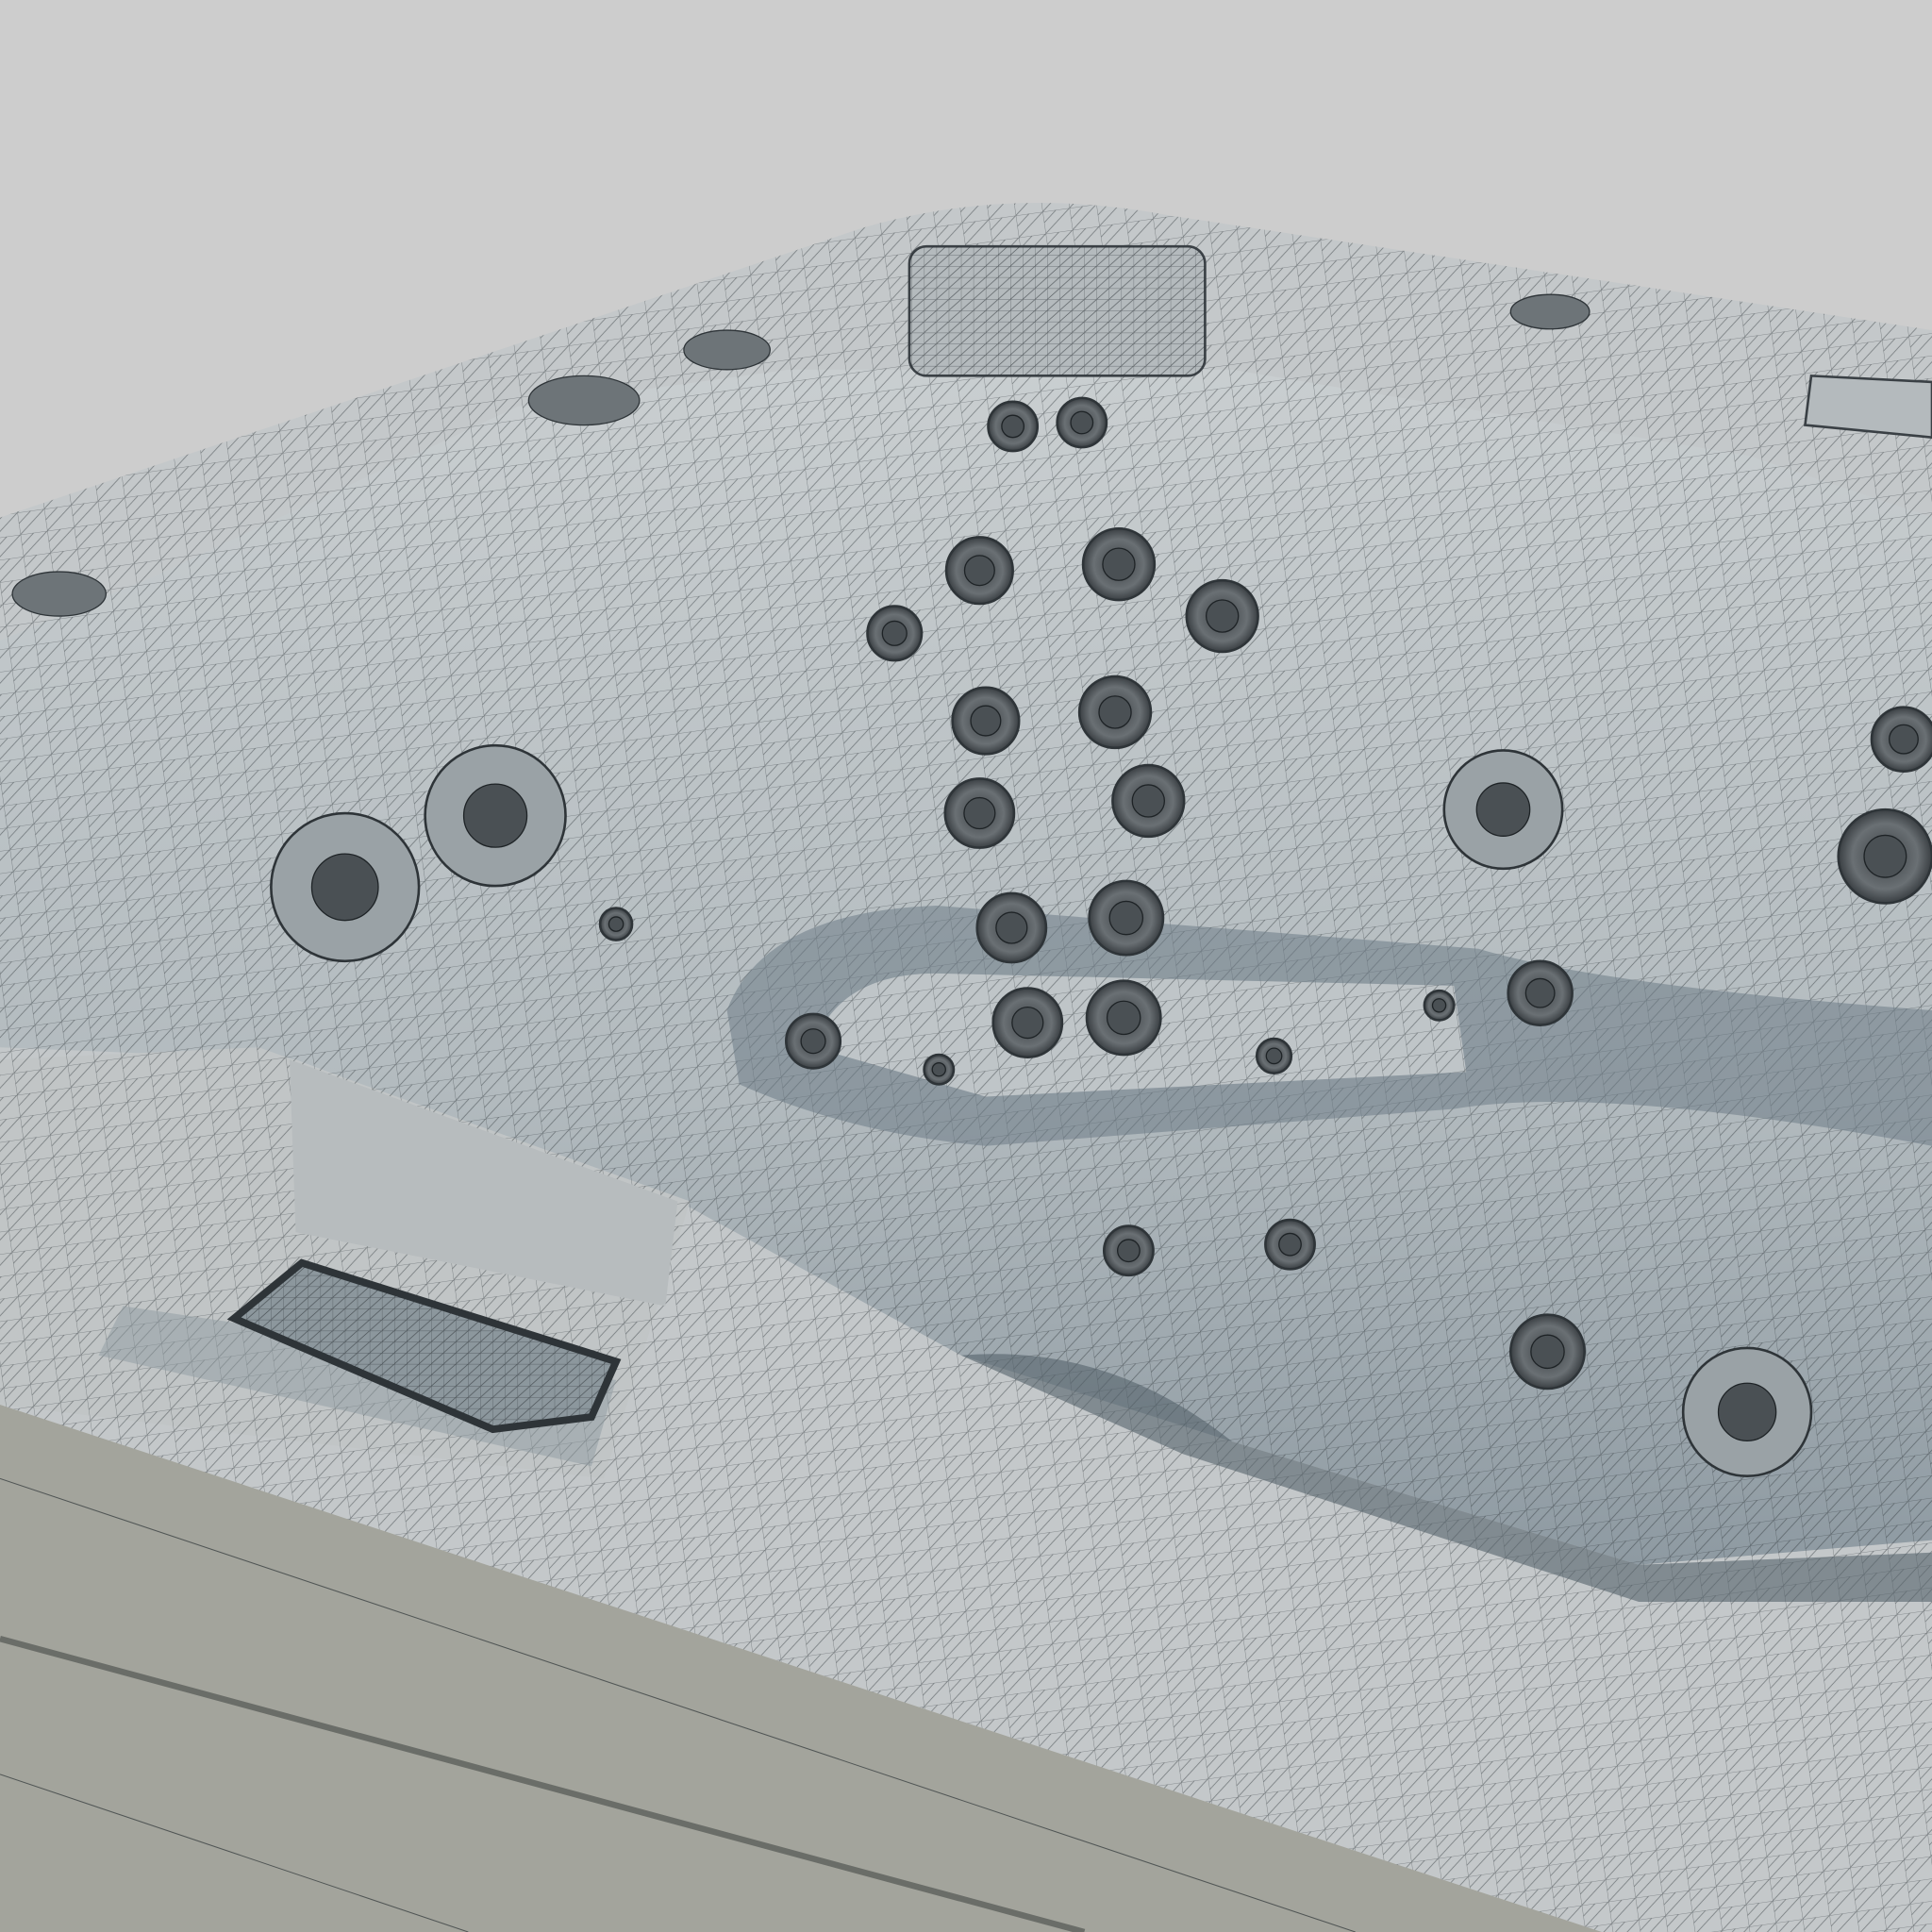 Image resolution: width=1932 pixels, height=1932 pixels. I want to click on headrest-right, so click(1868, 407).